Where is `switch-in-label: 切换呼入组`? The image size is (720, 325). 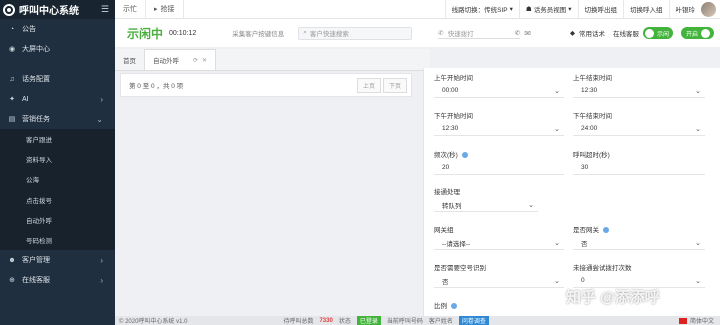
switch-in-label: 切换呼入组 is located at coordinates (646, 10).